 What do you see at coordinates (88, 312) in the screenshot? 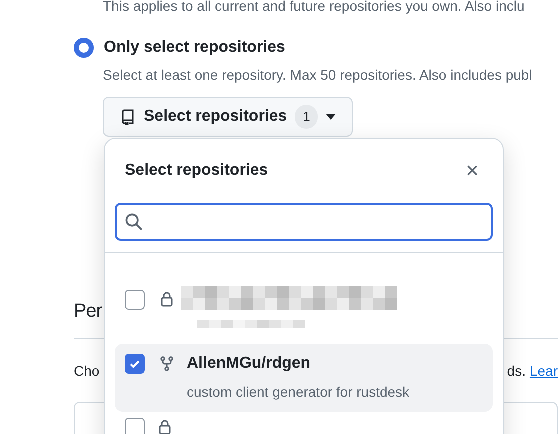
I see `section-heading: Per` at bounding box center [88, 312].